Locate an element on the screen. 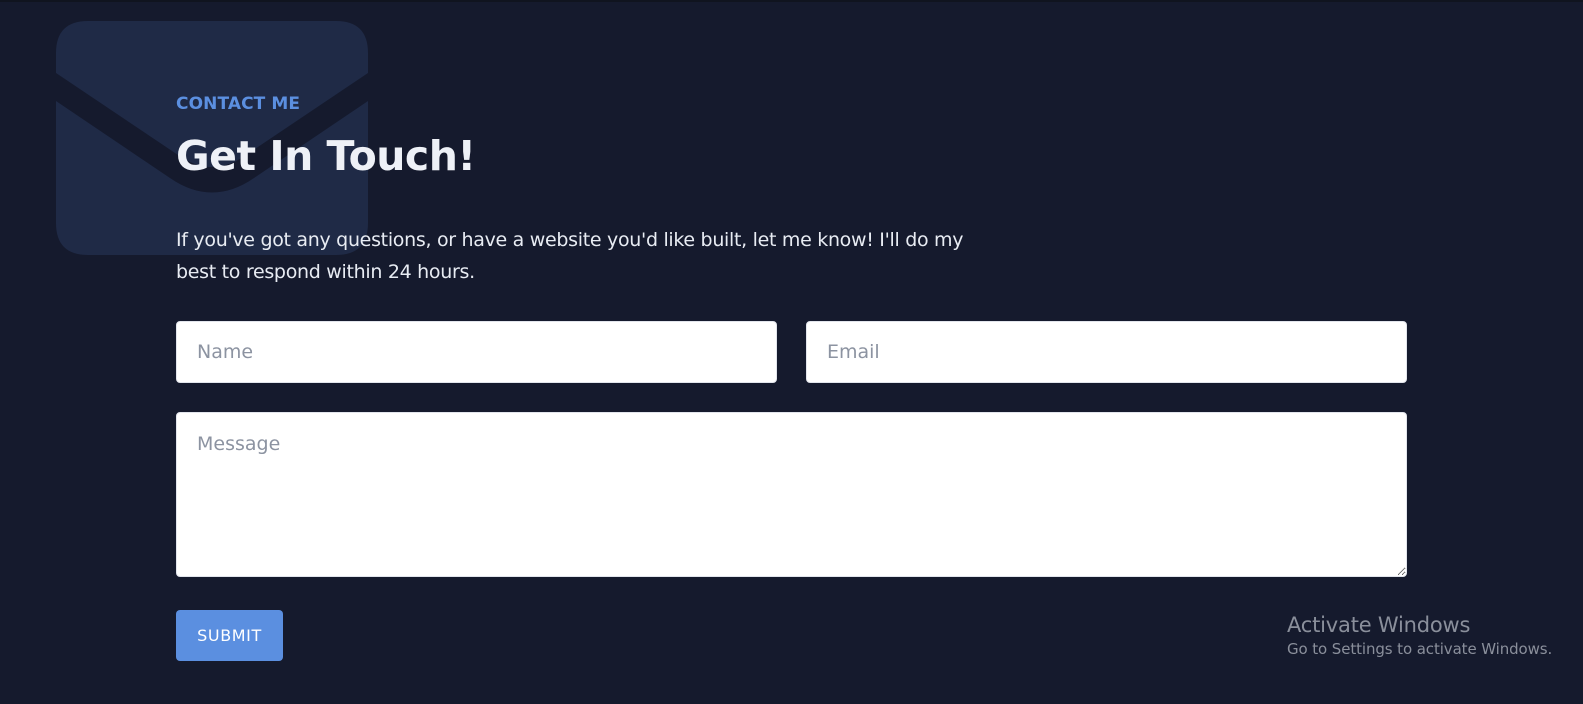 This screenshot has width=1583, height=704. email-input is located at coordinates (1106, 352).